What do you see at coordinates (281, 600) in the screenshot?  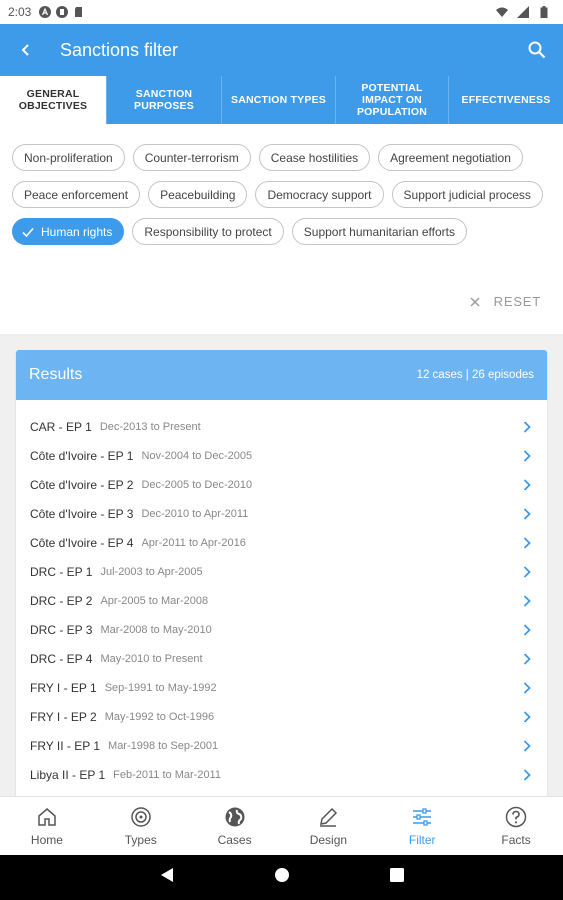 I see `result-row: DRC - EP 2 Apr-2005 to Mar-2008` at bounding box center [281, 600].